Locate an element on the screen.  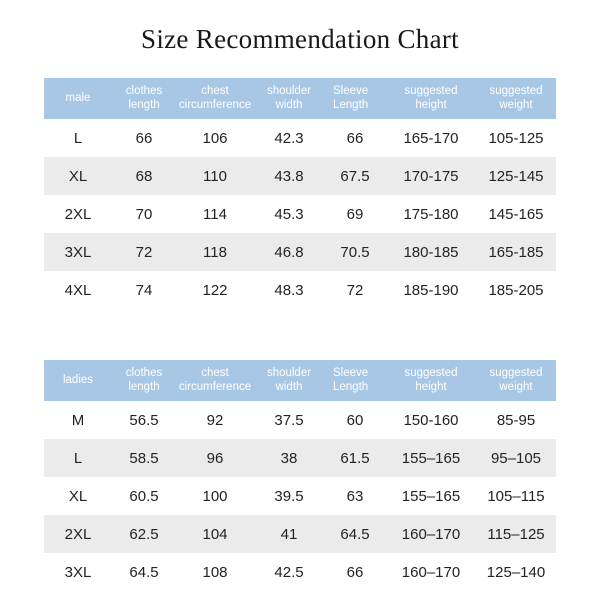
cell-suggested-weight: 95–105 is located at coordinates (516, 458).